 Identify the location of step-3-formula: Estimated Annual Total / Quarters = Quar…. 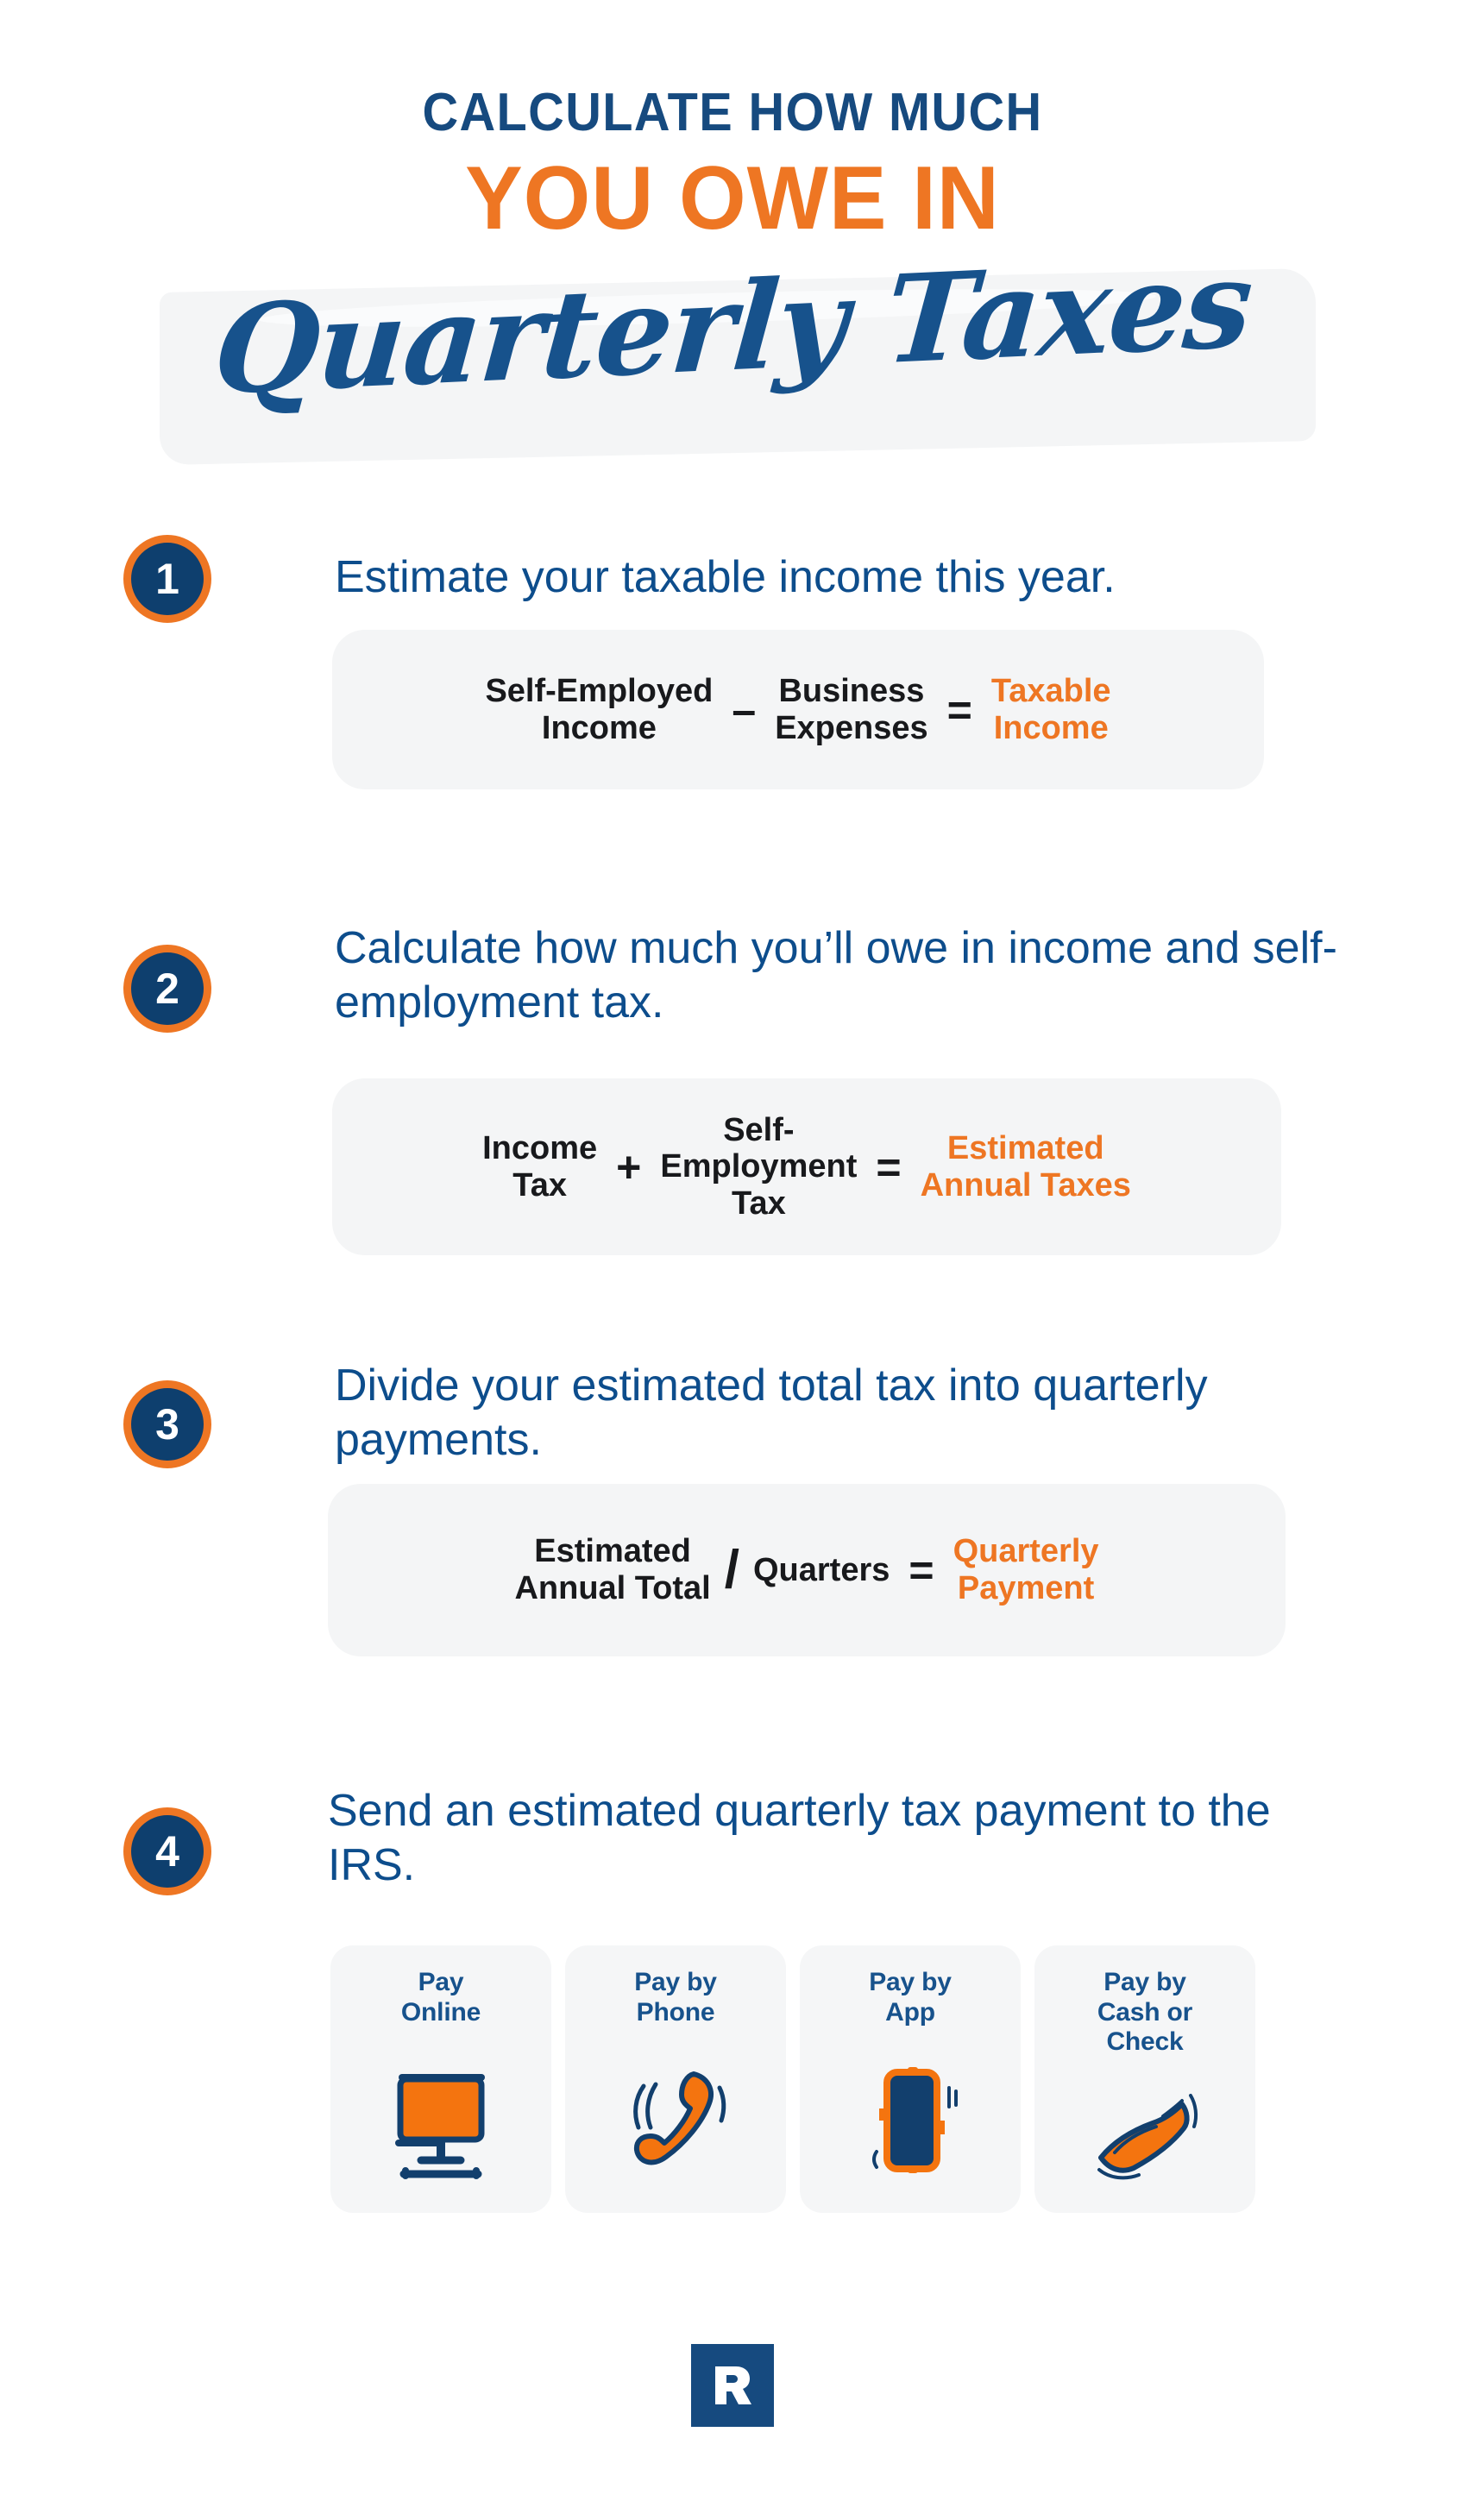
(807, 1570).